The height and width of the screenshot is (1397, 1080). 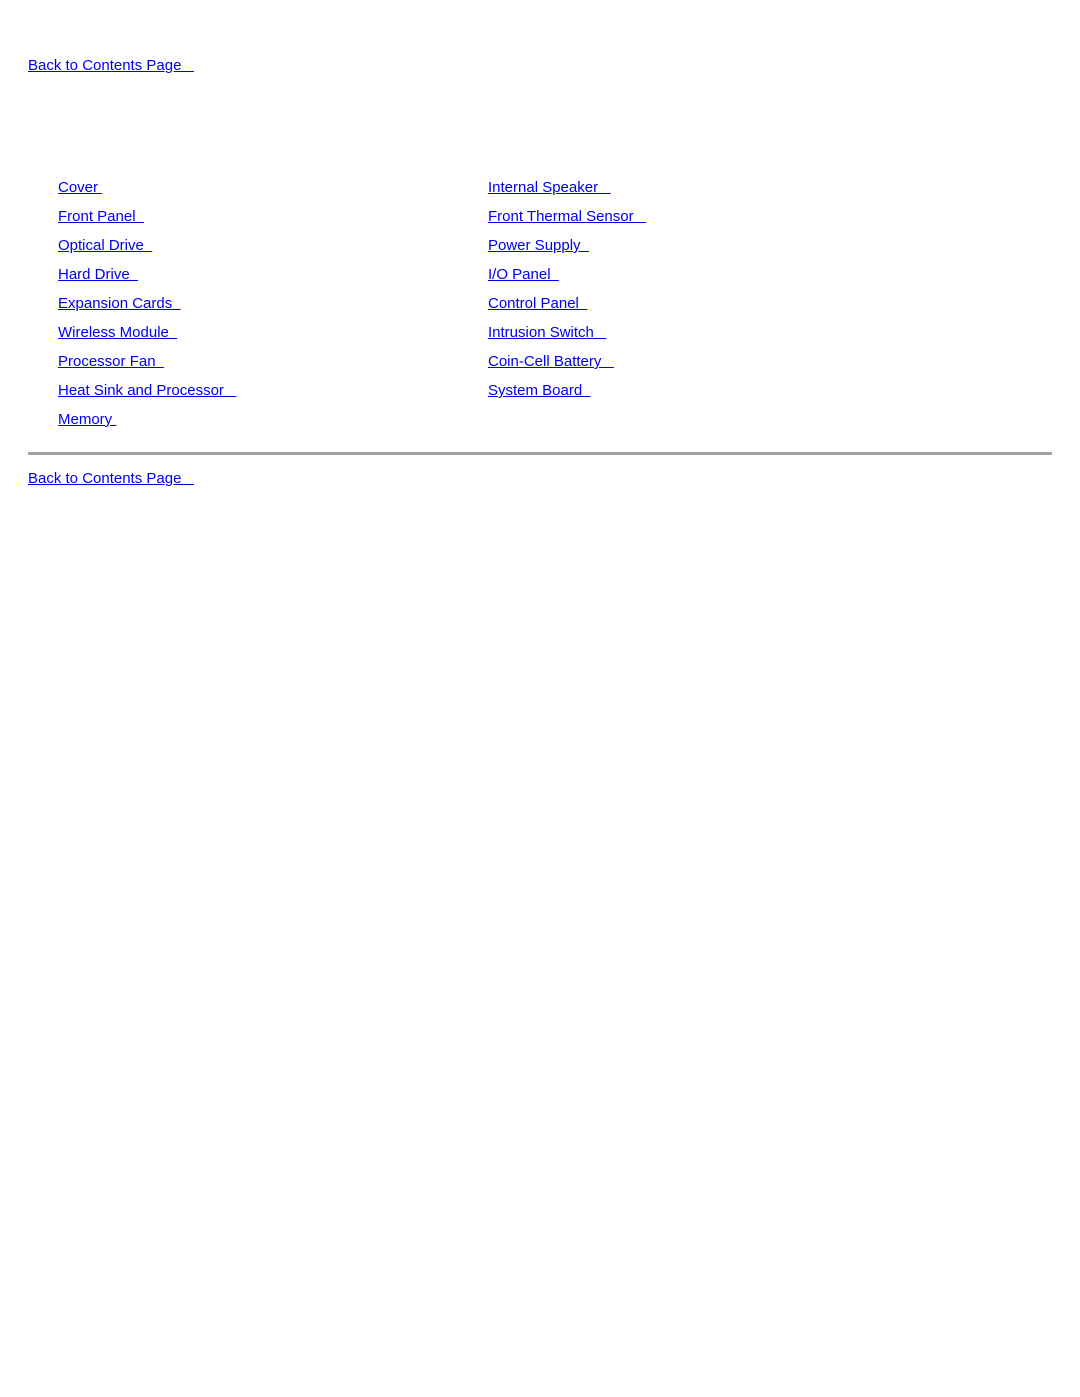 What do you see at coordinates (567, 216) in the screenshot?
I see `index-link-front-thermal-sensor: Front Thermal Sensor` at bounding box center [567, 216].